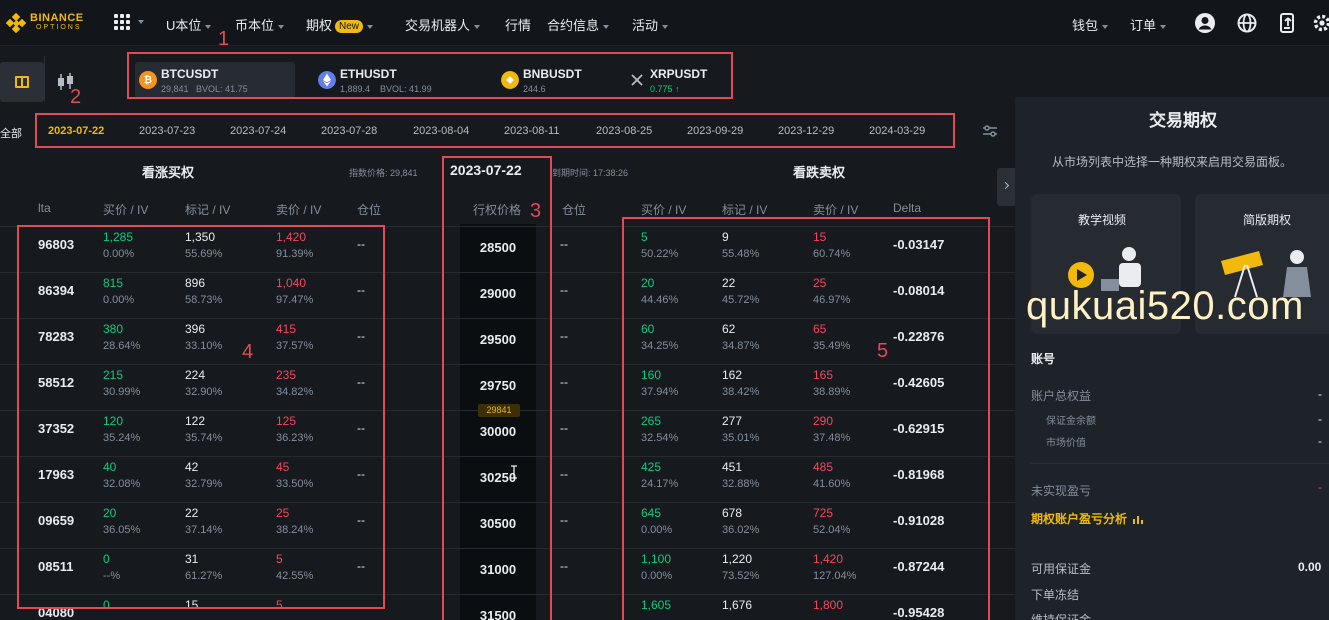 This screenshot has width=1329, height=620. I want to click on user-account-icon, so click(1205, 23).